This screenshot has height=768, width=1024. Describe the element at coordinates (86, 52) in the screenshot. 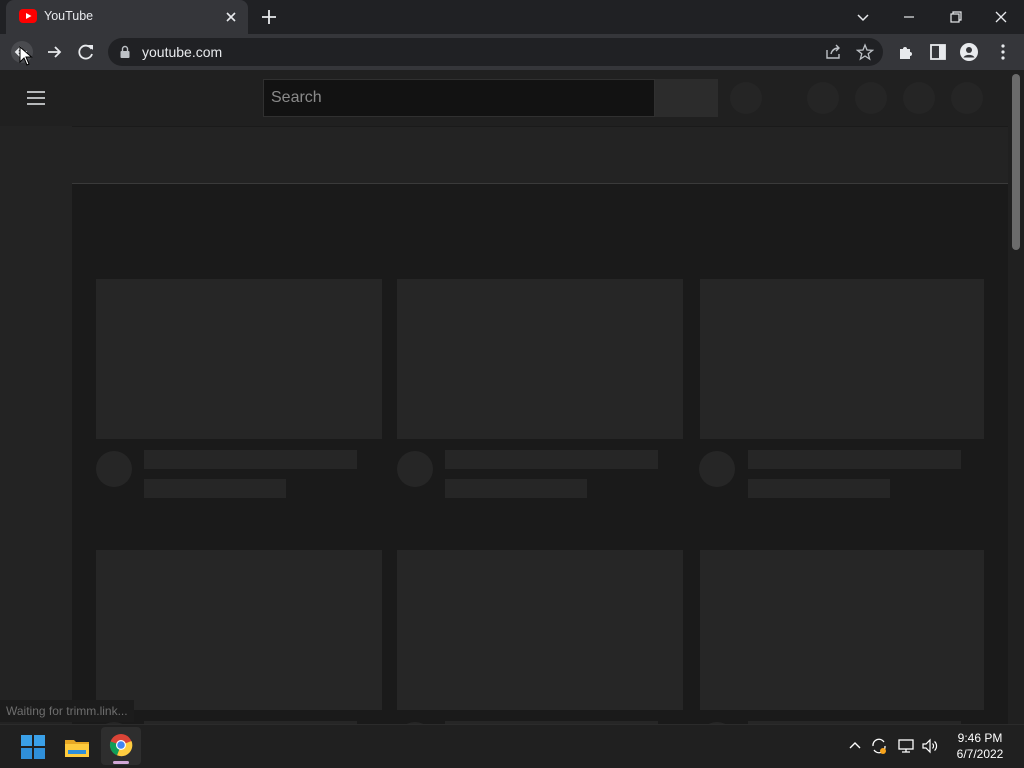

I see `reload-icon` at that location.